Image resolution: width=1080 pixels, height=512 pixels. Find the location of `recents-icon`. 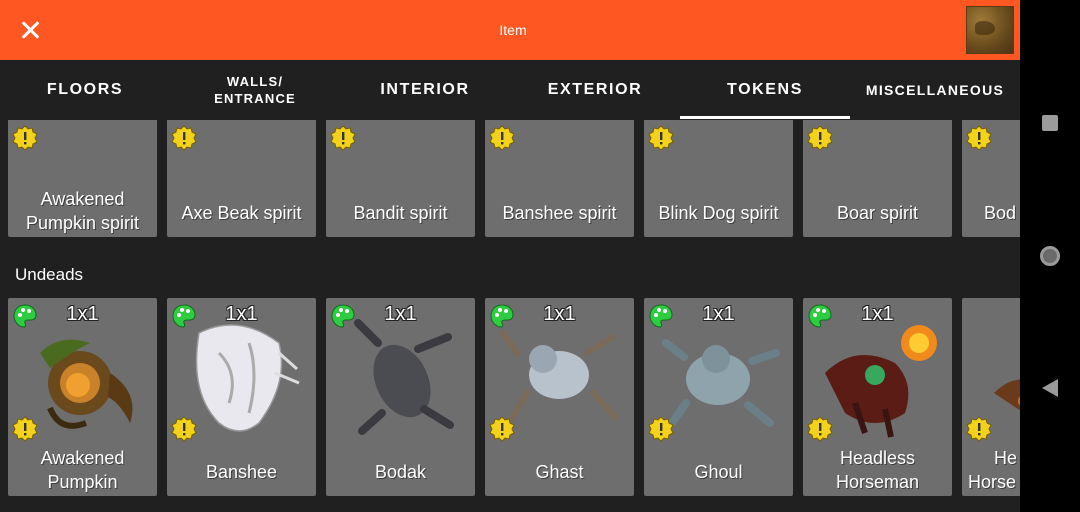

recents-icon is located at coordinates (1050, 123).